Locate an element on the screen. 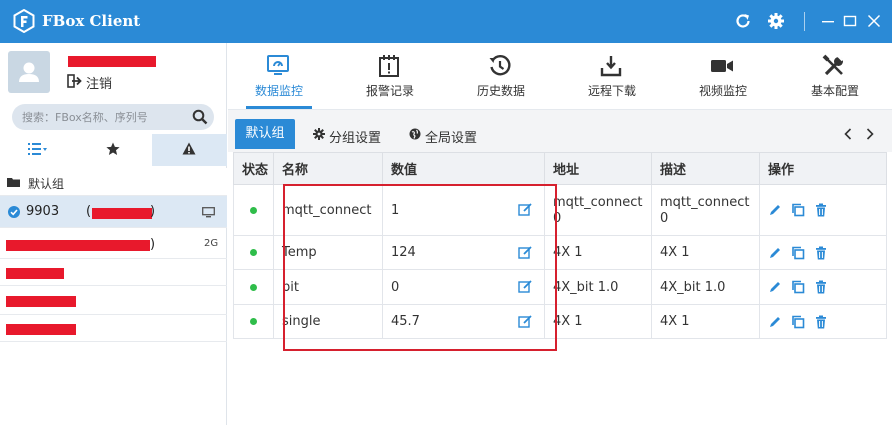 The image size is (892, 425). tab-basic-config: 基本配置 is located at coordinates (835, 76).